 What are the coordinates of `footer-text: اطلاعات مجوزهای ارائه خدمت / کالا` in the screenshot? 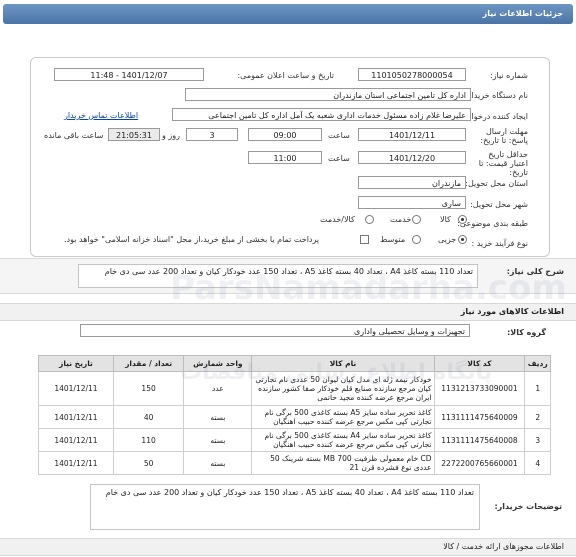 It's located at (503, 546).